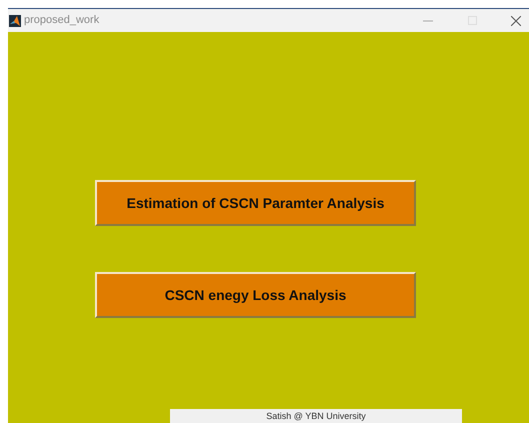 Image resolution: width=529 pixels, height=423 pixels. I want to click on app-logo-icon, so click(15, 20).